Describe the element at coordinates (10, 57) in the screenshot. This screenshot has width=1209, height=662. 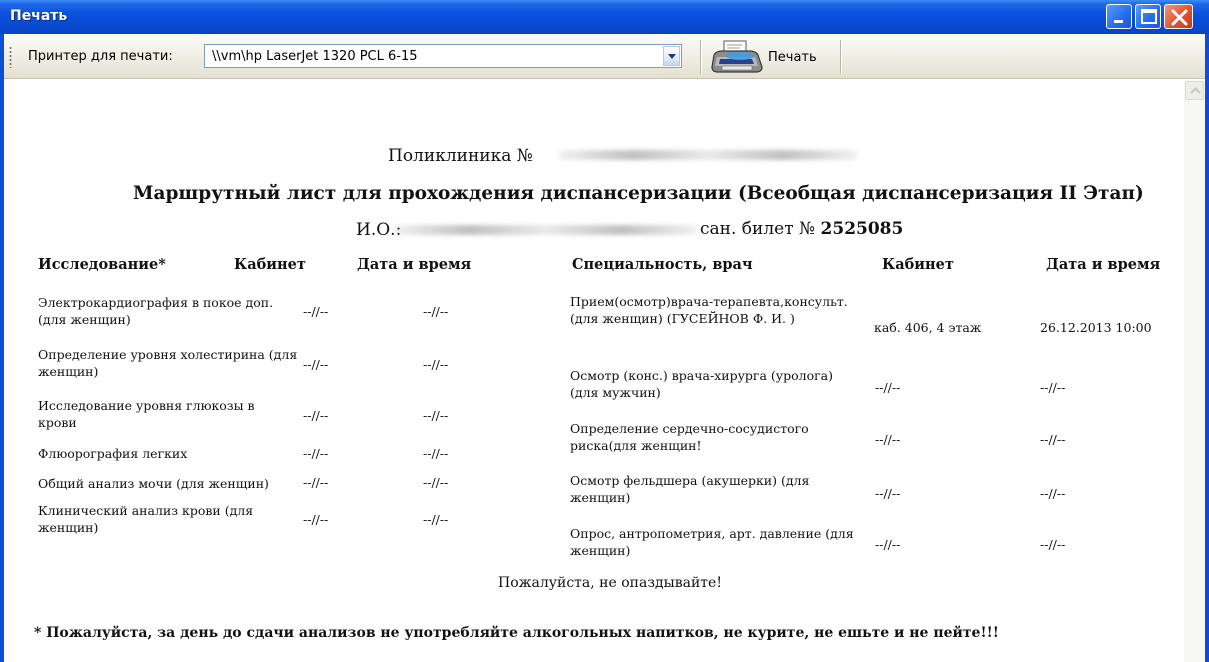
I see `toolbar-grip-icon` at that location.